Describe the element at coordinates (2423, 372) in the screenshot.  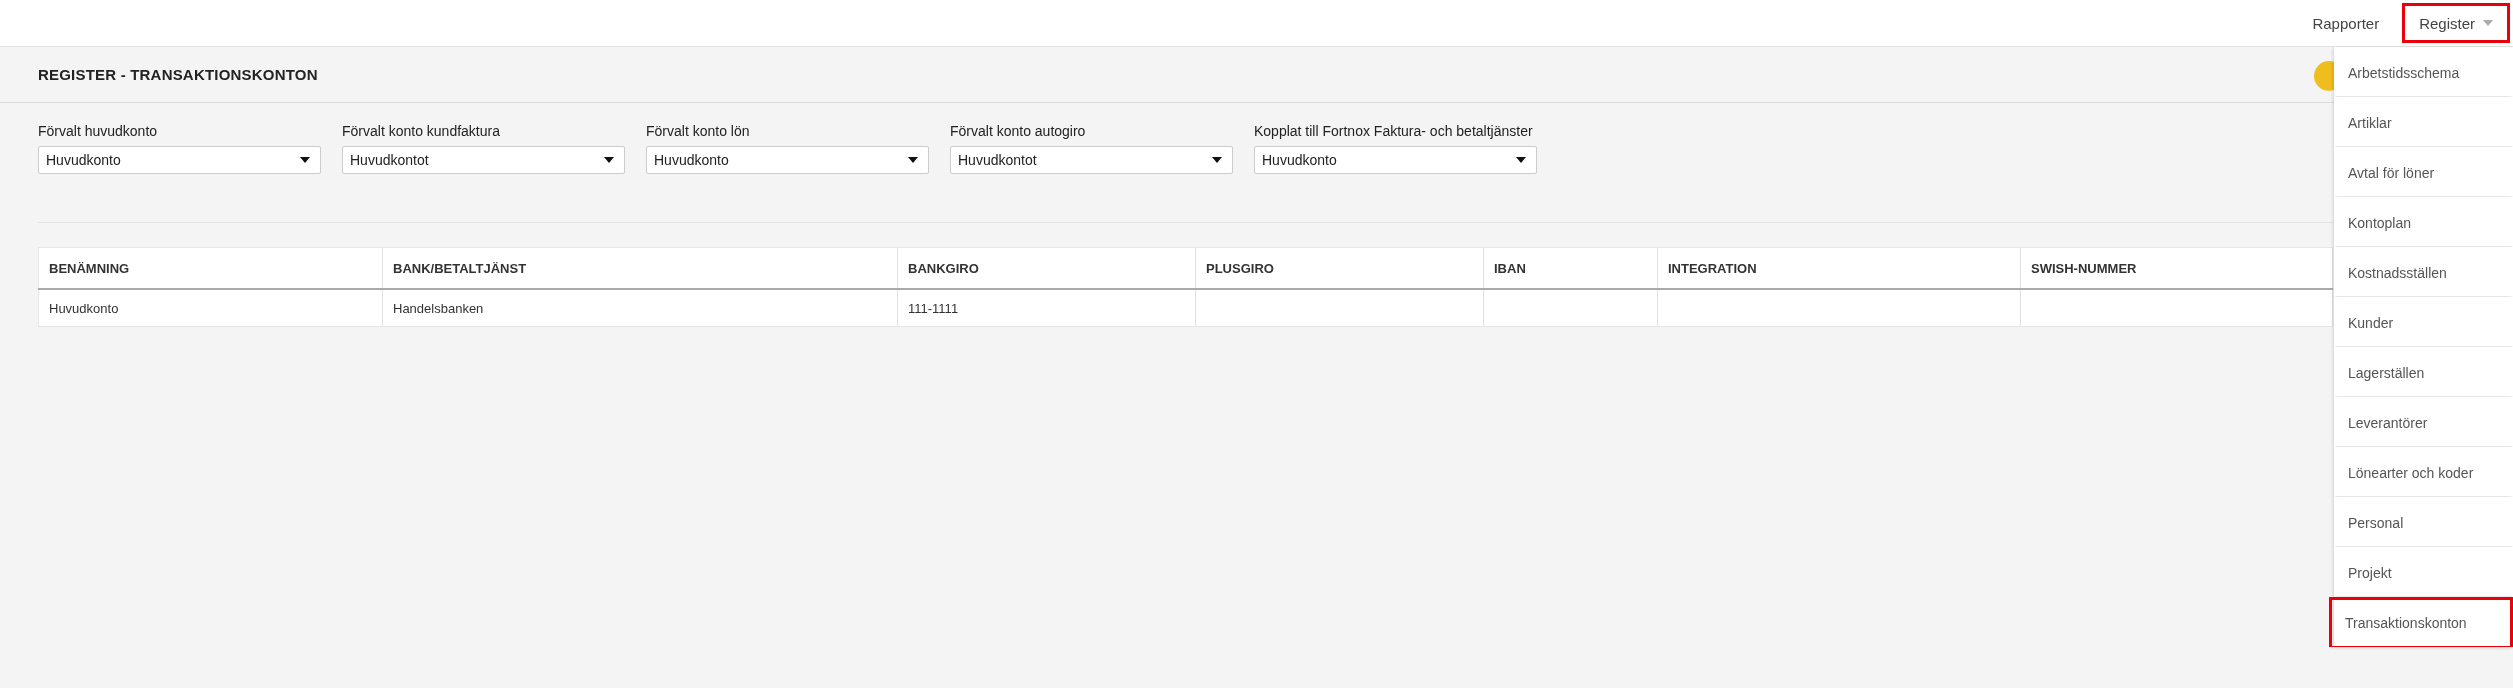
I see `menu-item: Lagerställen` at that location.